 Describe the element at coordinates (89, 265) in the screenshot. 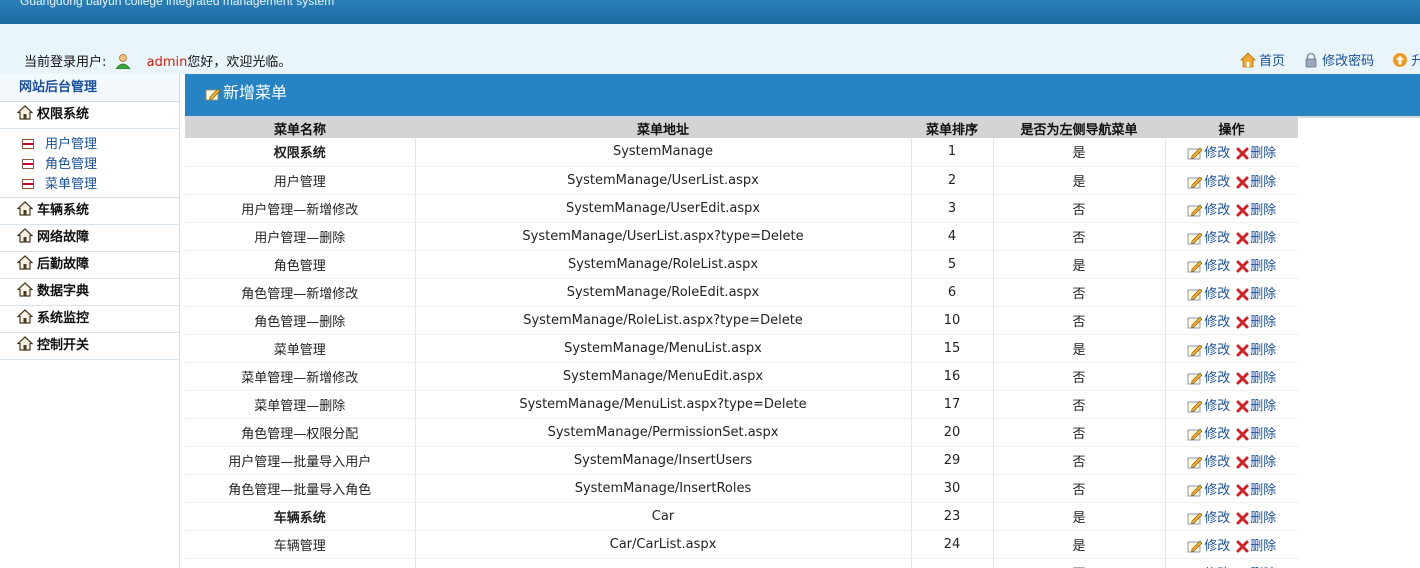

I see `sidebar-group-logistics-fault: 后勤故障` at that location.